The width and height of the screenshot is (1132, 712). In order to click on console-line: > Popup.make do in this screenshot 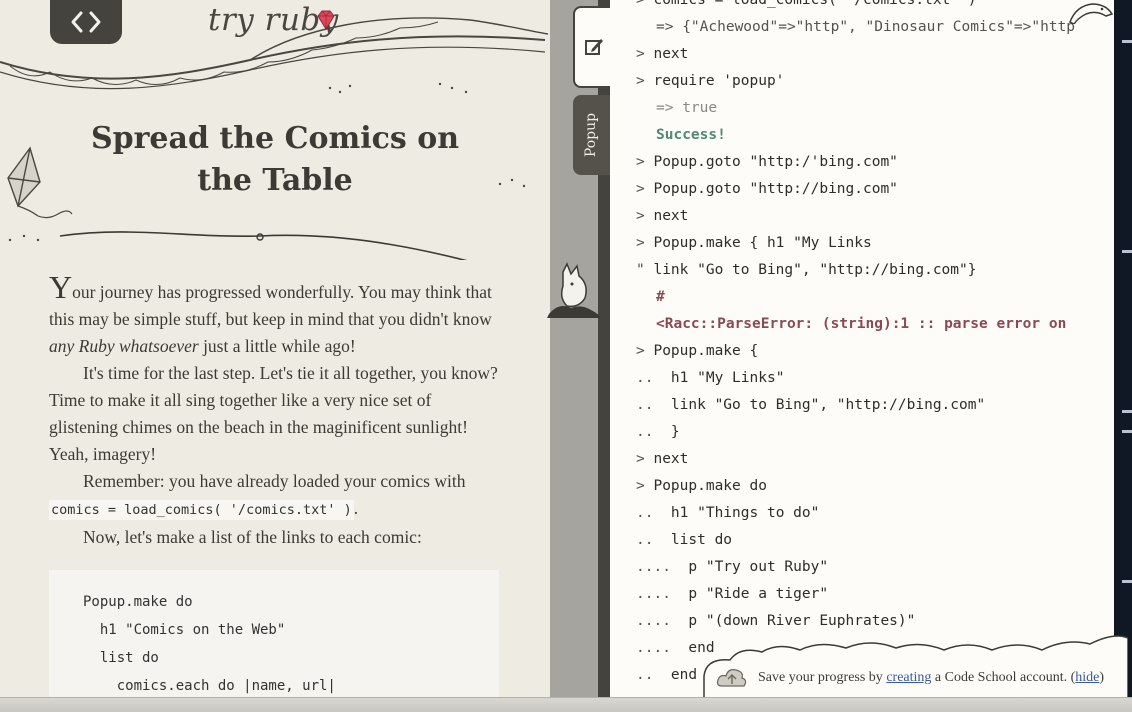, I will do `click(862, 486)`.